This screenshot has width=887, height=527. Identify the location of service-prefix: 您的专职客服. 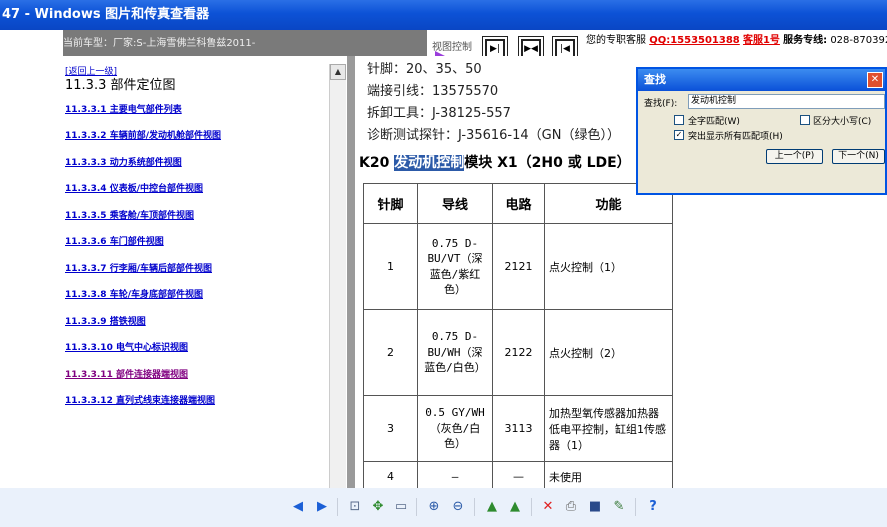
(616, 40).